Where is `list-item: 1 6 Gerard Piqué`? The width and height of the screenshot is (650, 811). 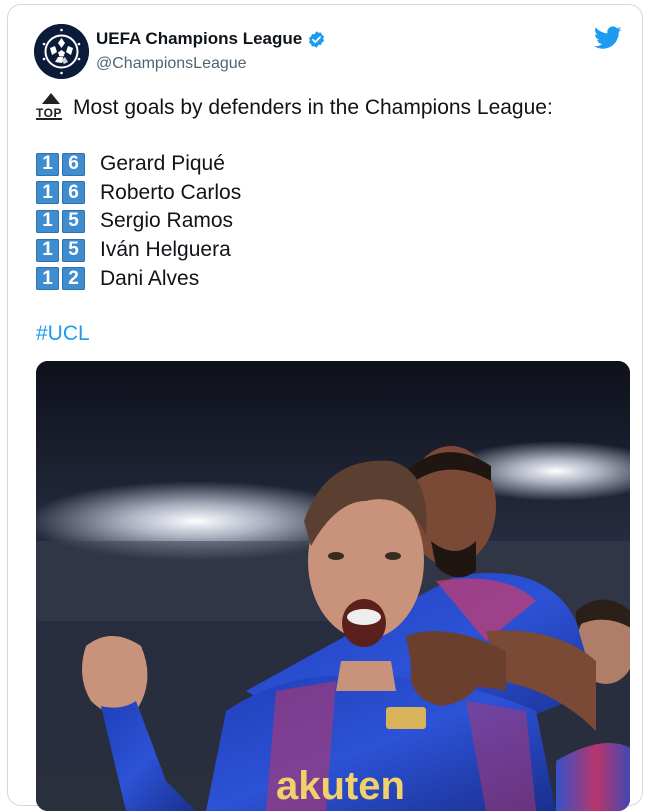
list-item: 1 6 Gerard Piqué is located at coordinates (138, 164).